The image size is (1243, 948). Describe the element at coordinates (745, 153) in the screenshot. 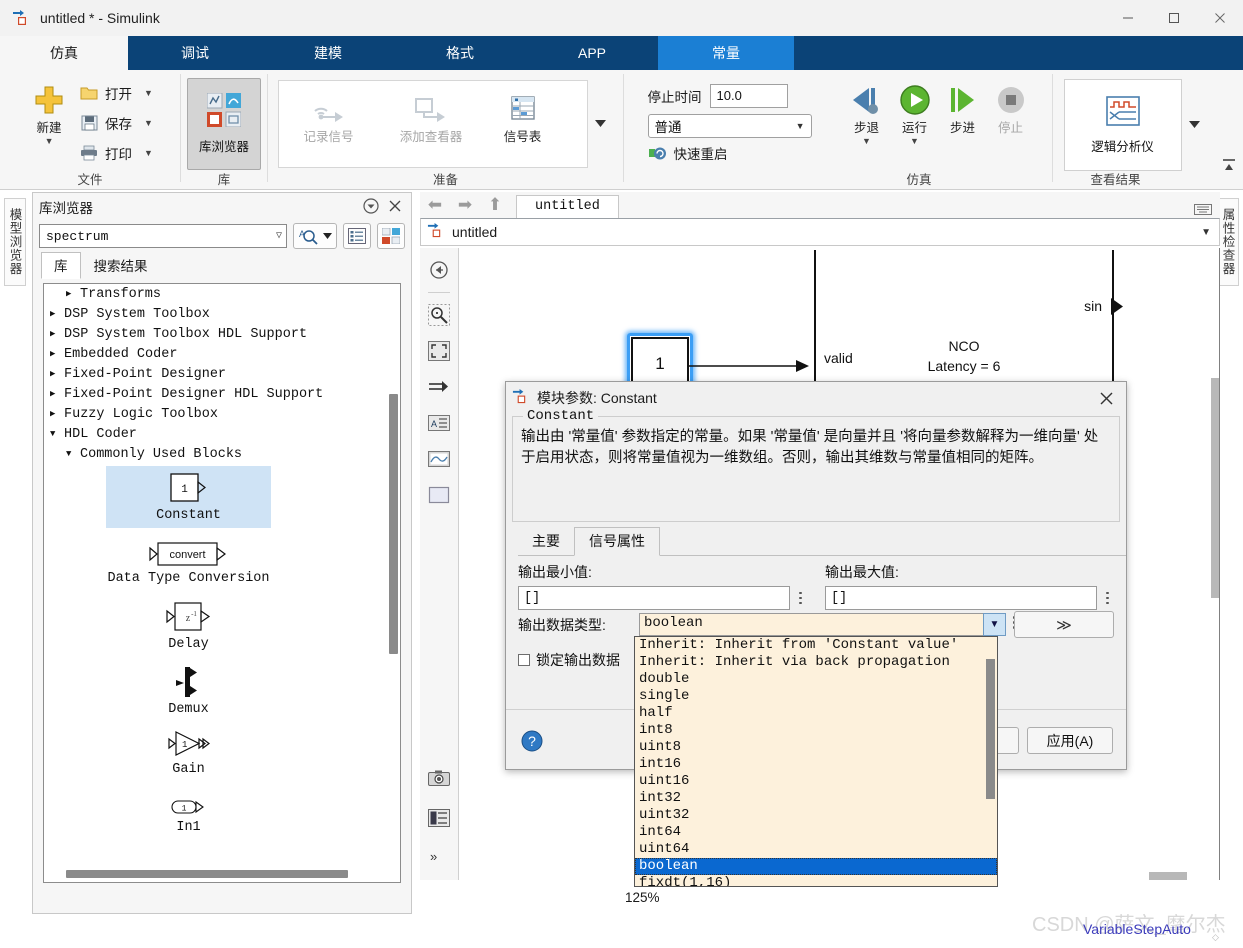

I see `fast-restart-toggle: 快速重启` at that location.